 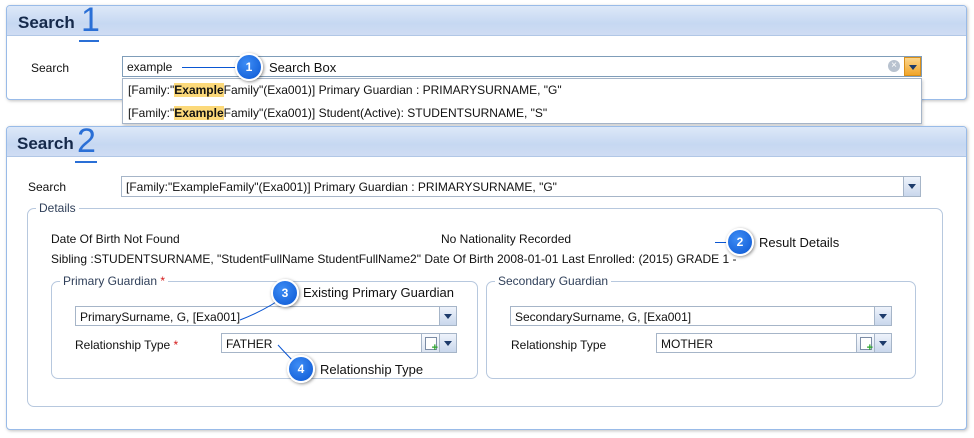 I want to click on primary-relationship-label: Relationship Type, so click(x=123, y=345).